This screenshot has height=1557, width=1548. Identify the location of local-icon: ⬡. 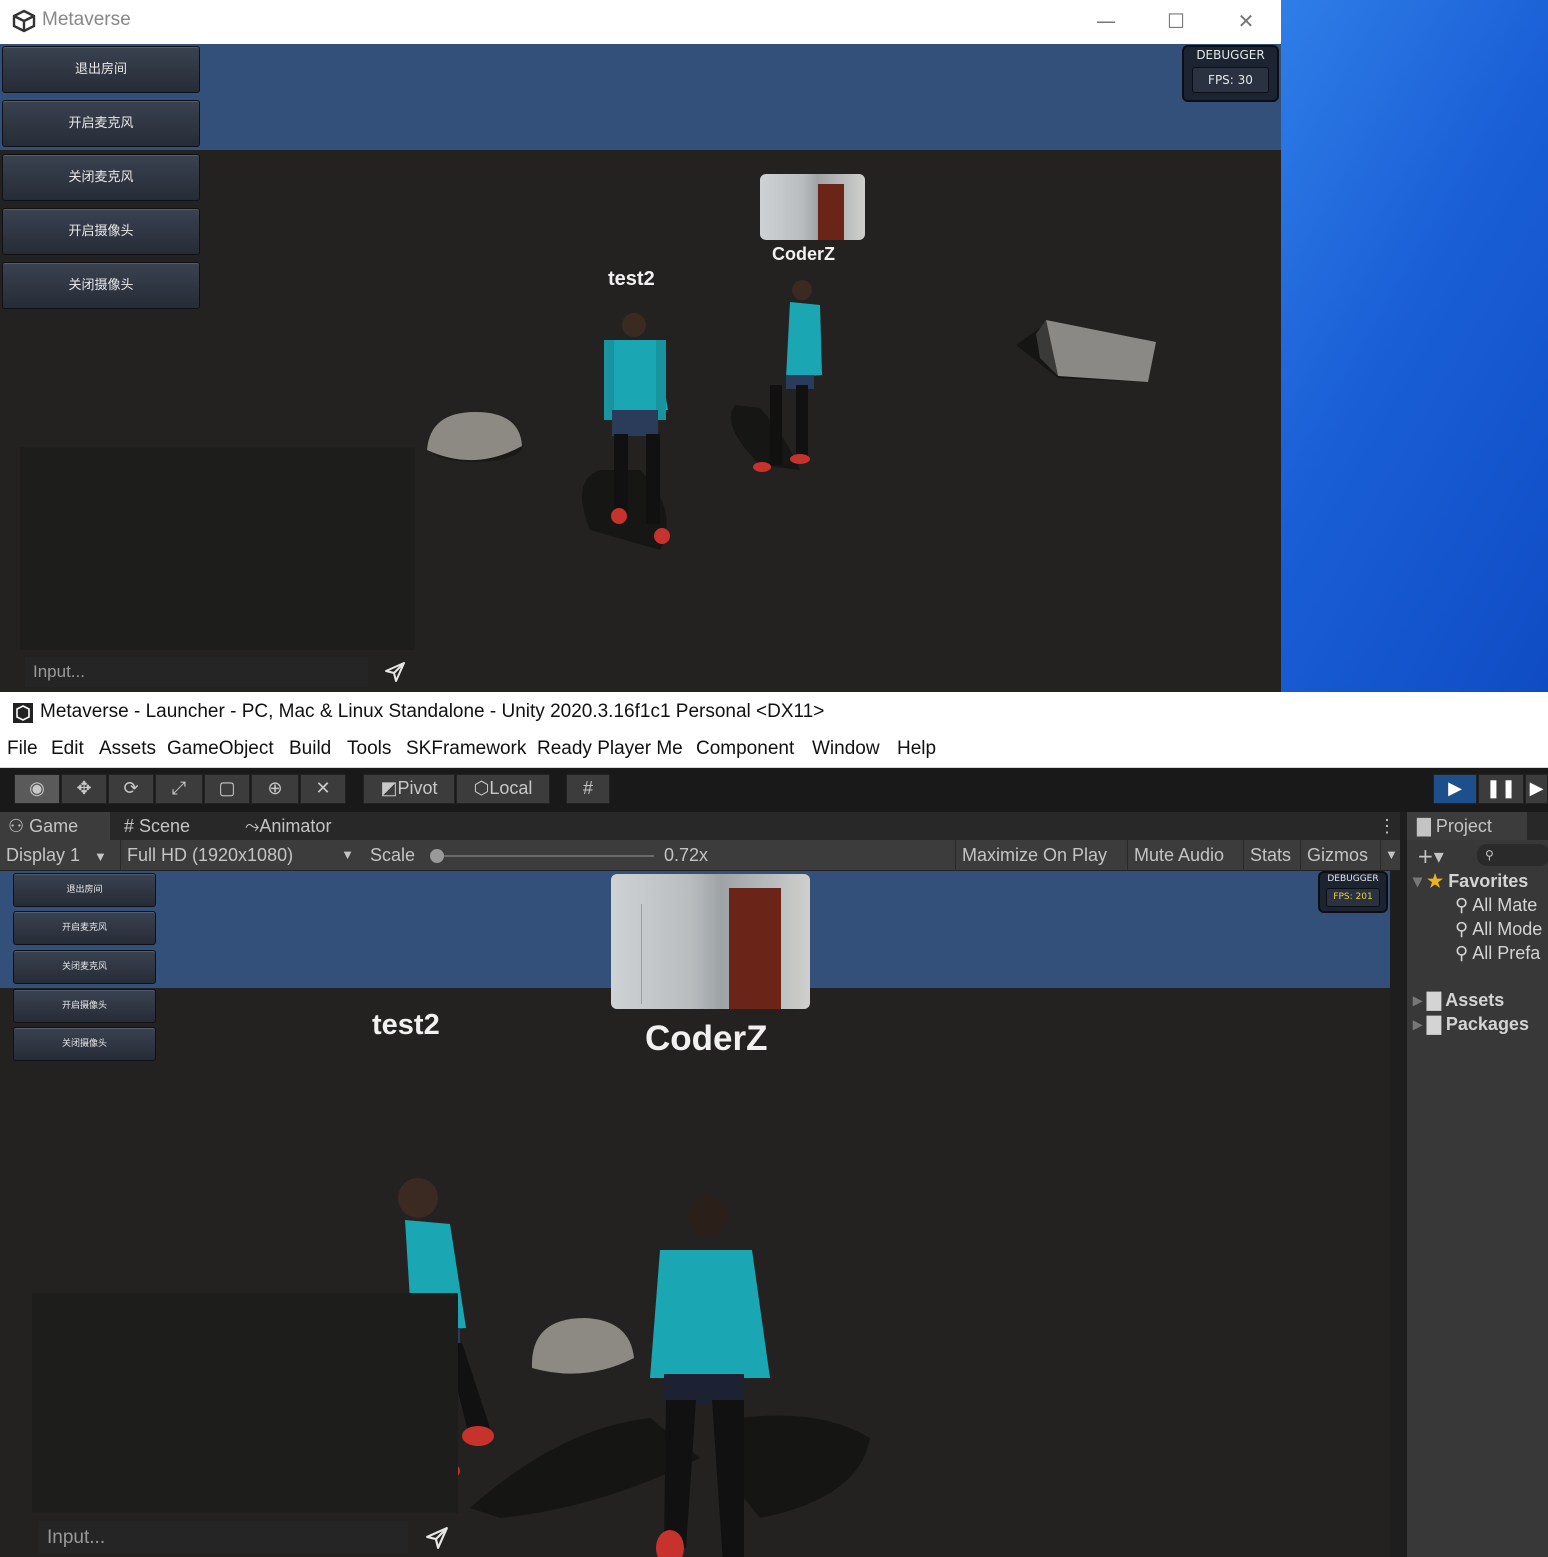
(481, 788).